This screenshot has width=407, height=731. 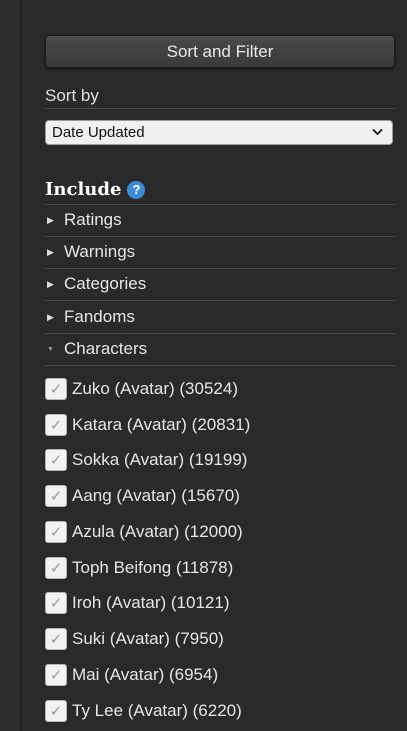 I want to click on character-filter-item: ✓ Katara (Avatar) (20831), so click(x=147, y=425).